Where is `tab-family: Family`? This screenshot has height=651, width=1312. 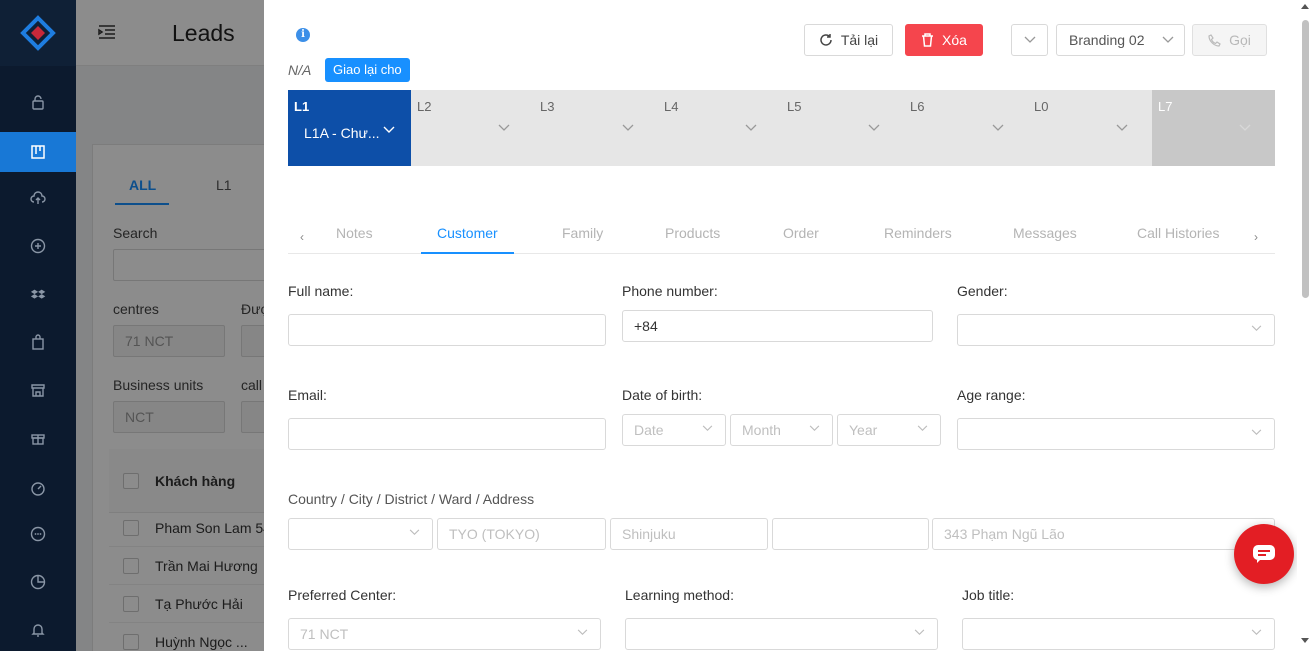
tab-family: Family is located at coordinates (582, 233).